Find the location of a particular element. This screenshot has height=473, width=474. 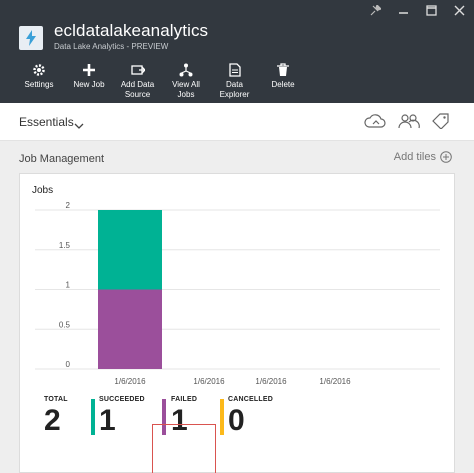

y-tick-label: 1 is located at coordinates (68, 285).